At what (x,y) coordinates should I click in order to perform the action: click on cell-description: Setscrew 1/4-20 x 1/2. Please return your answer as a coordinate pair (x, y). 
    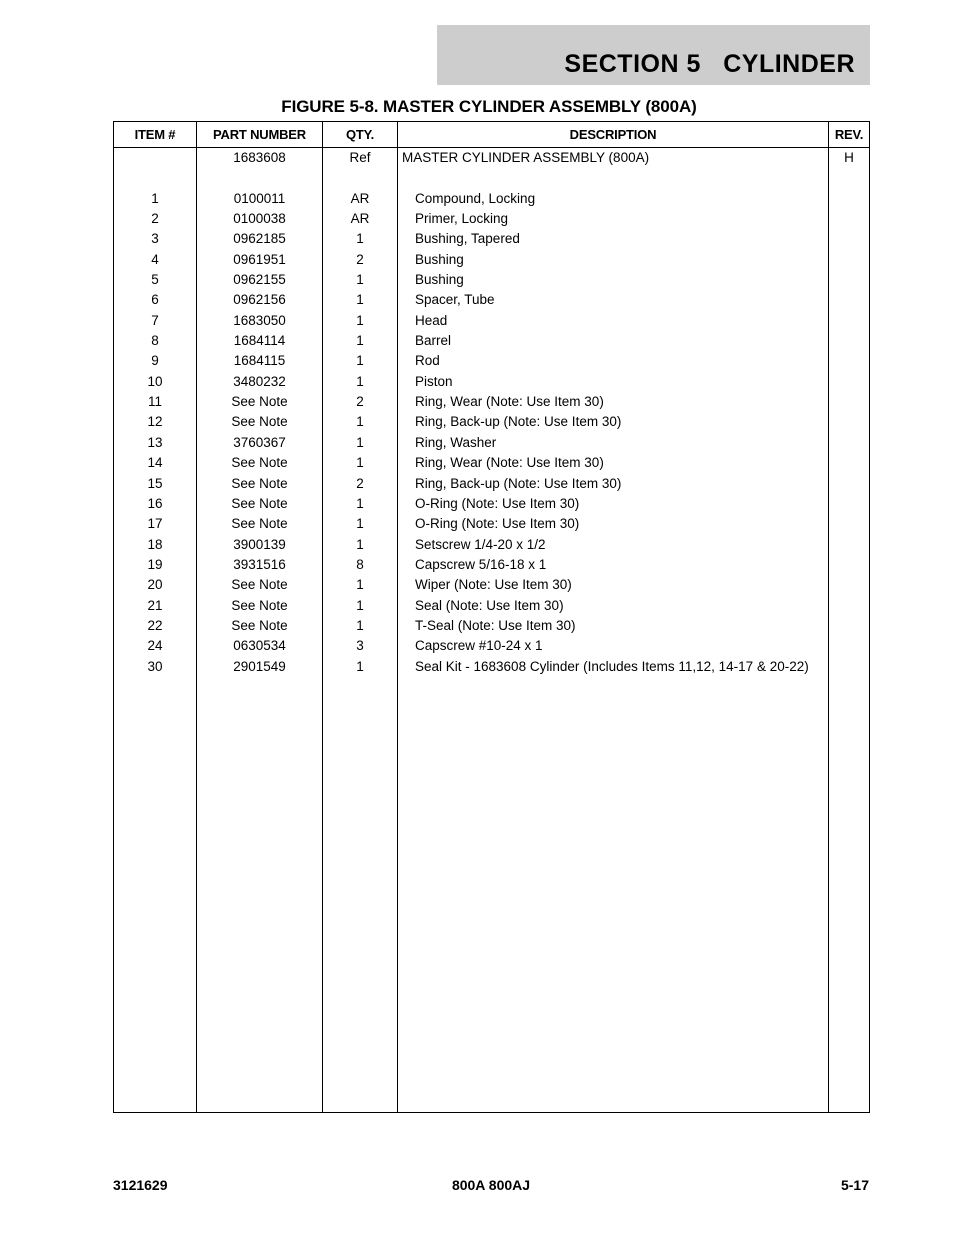
    Looking at the image, I should click on (613, 544).